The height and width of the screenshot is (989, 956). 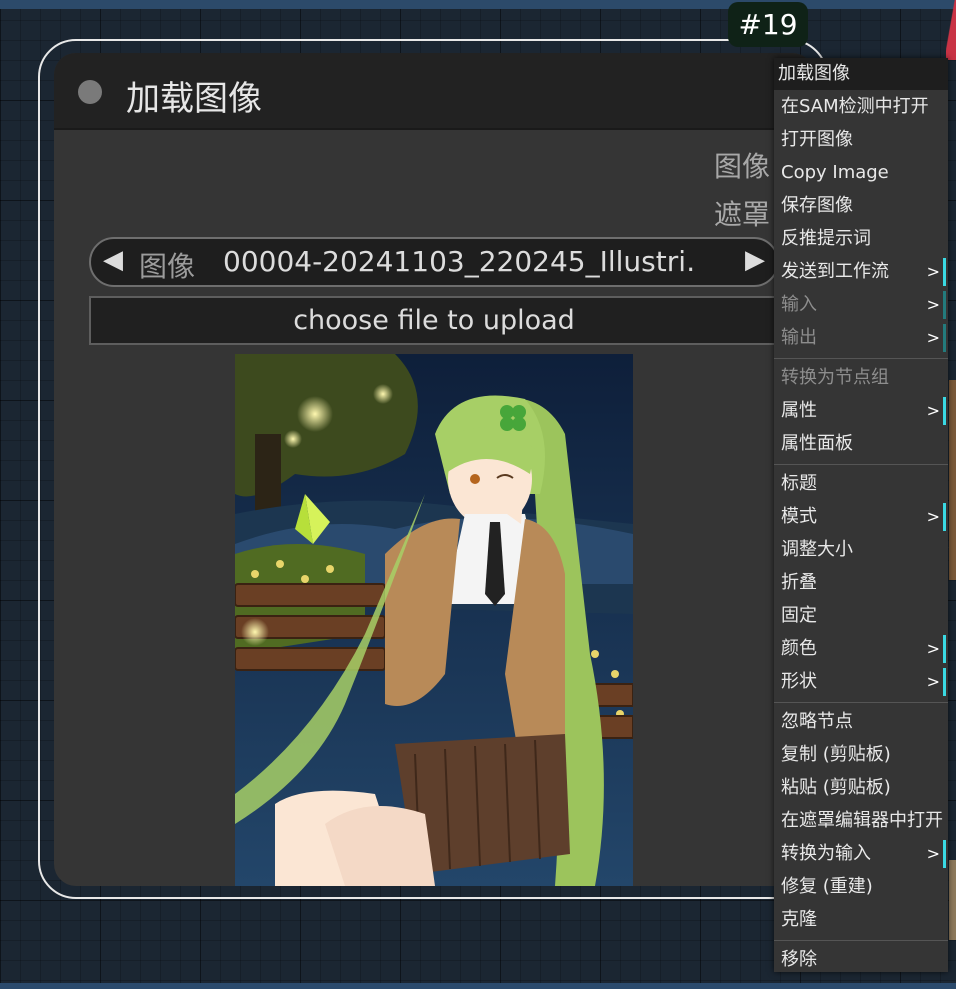 I want to click on menu-item-label: 忽略节点, so click(x=817, y=721).